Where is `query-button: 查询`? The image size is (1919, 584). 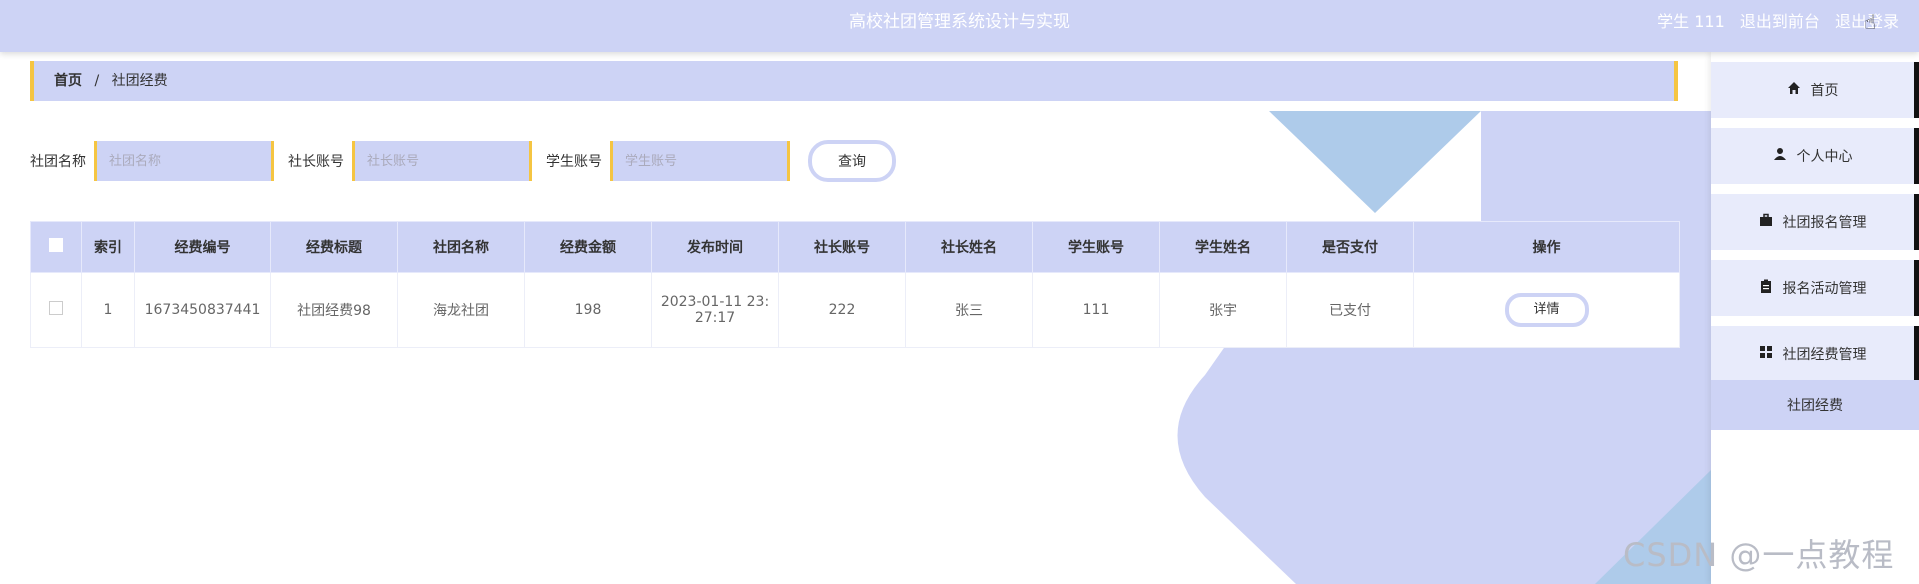 query-button: 查询 is located at coordinates (852, 161).